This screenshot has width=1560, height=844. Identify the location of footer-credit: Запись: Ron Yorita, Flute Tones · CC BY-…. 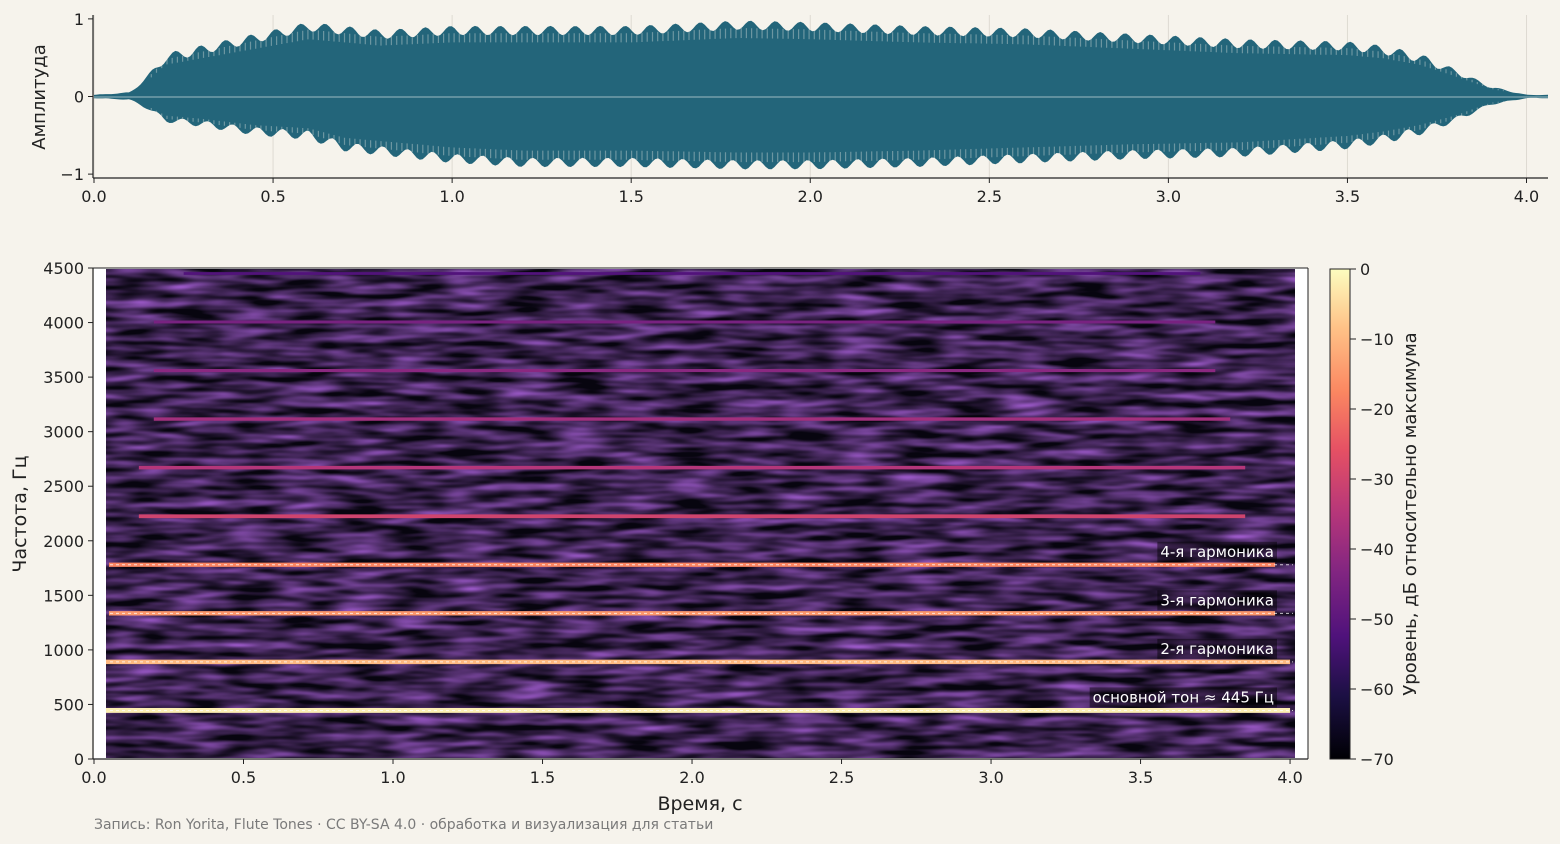
(403, 825).